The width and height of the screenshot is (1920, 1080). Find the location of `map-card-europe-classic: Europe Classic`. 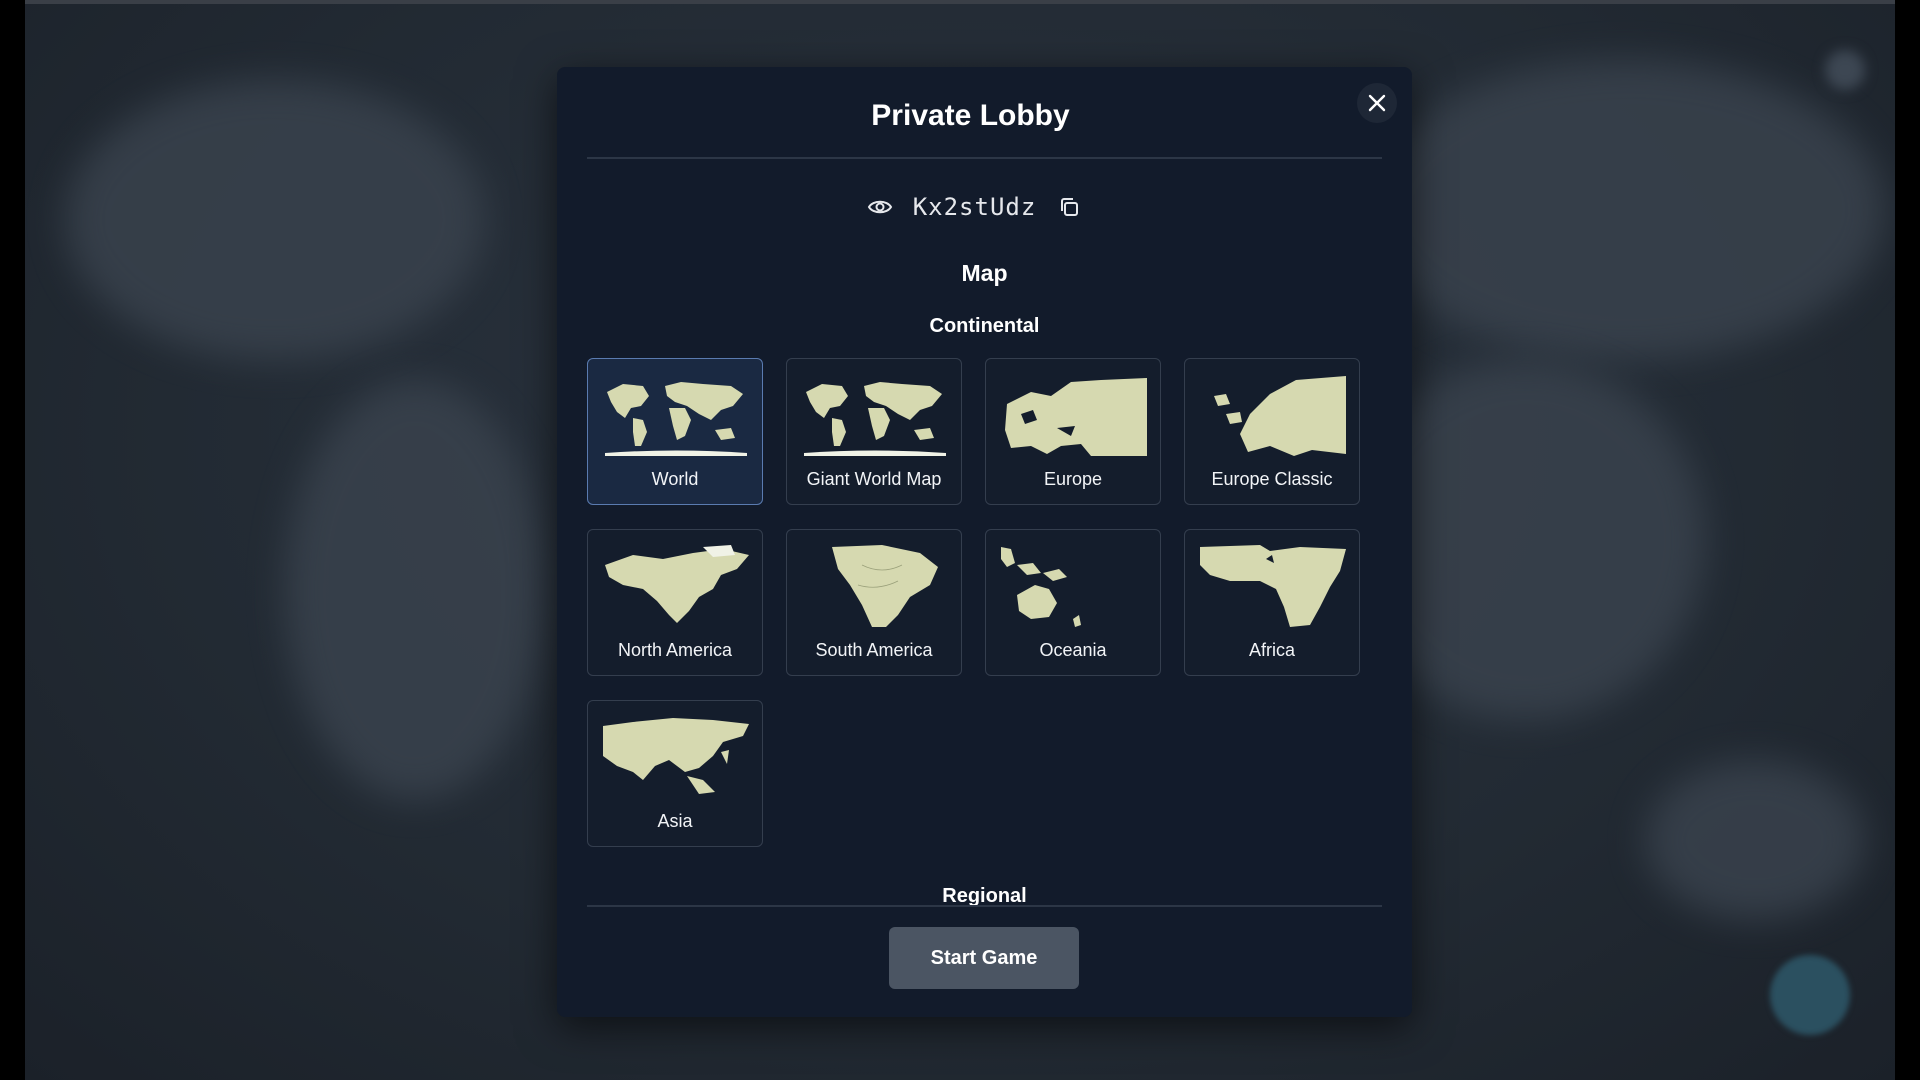

map-card-europe-classic: Europe Classic is located at coordinates (1272, 431).